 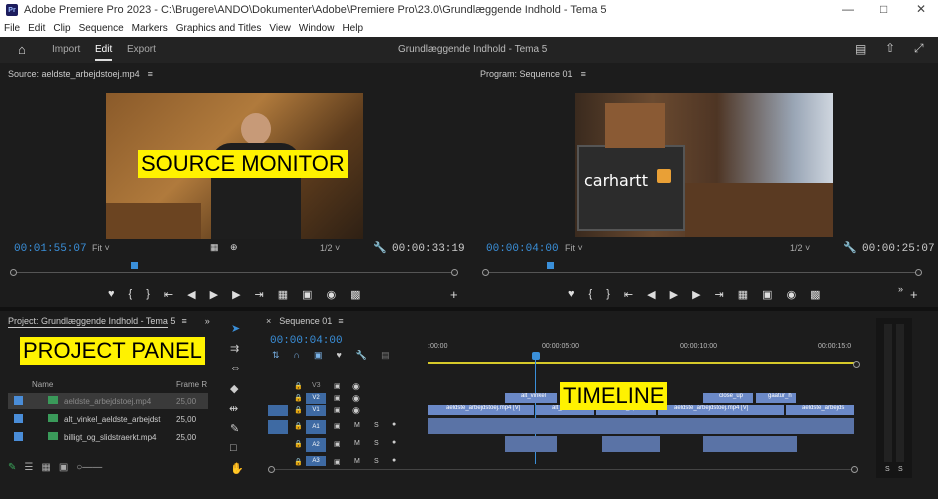 What do you see at coordinates (12, 28) in the screenshot?
I see `menu-file: File` at bounding box center [12, 28].